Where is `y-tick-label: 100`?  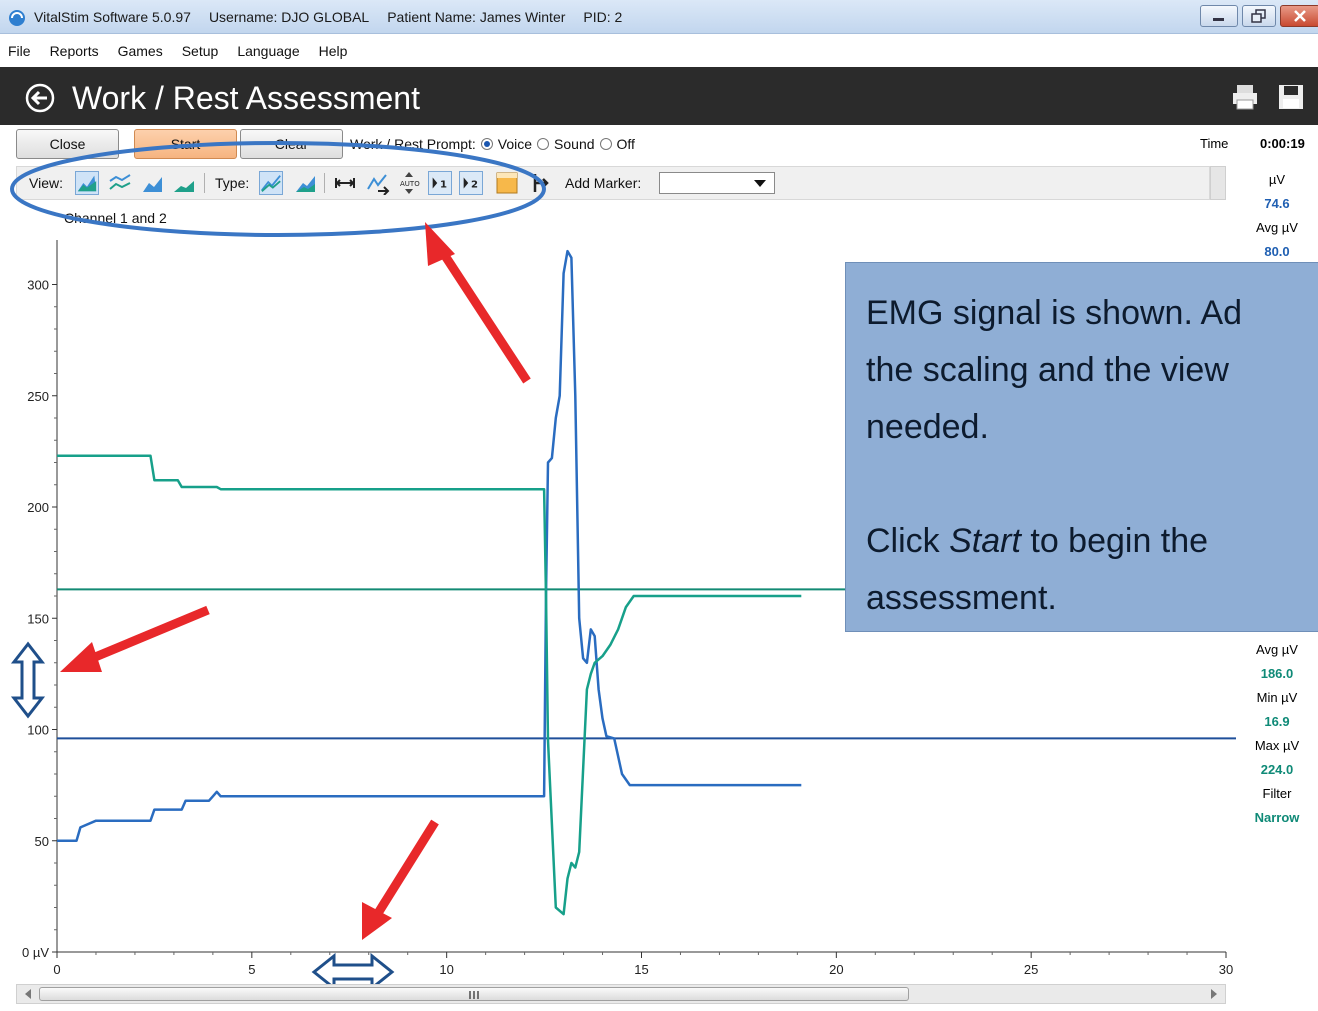
y-tick-label: 100 is located at coordinates (38, 730).